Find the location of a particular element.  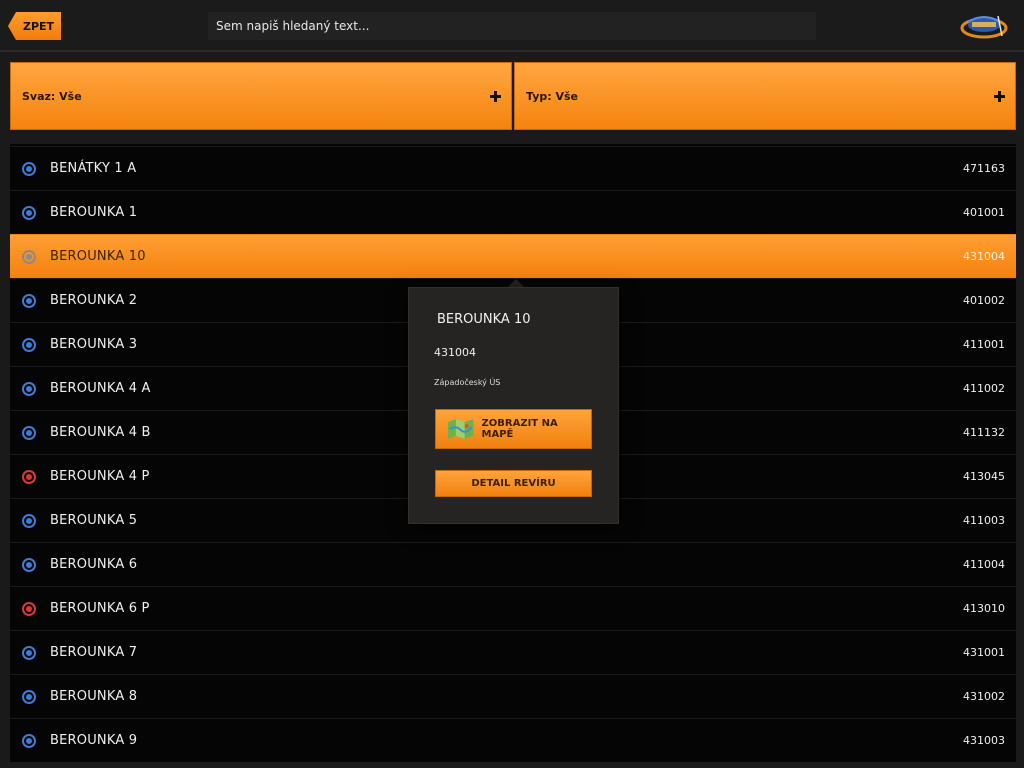

list-item-name: BEROUNKA 3 is located at coordinates (94, 344).